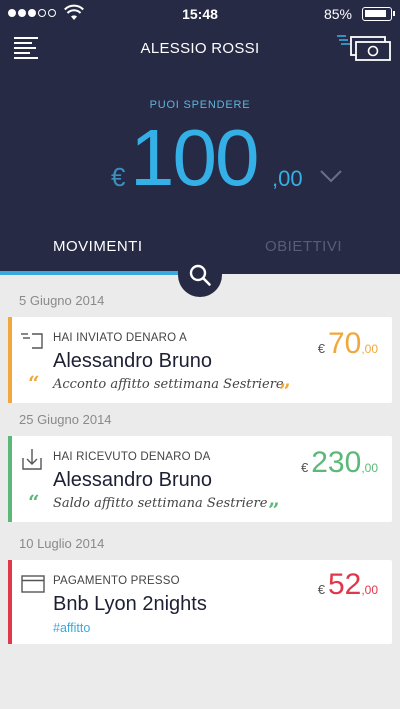  I want to click on balance-decimals: ,00, so click(287, 178).